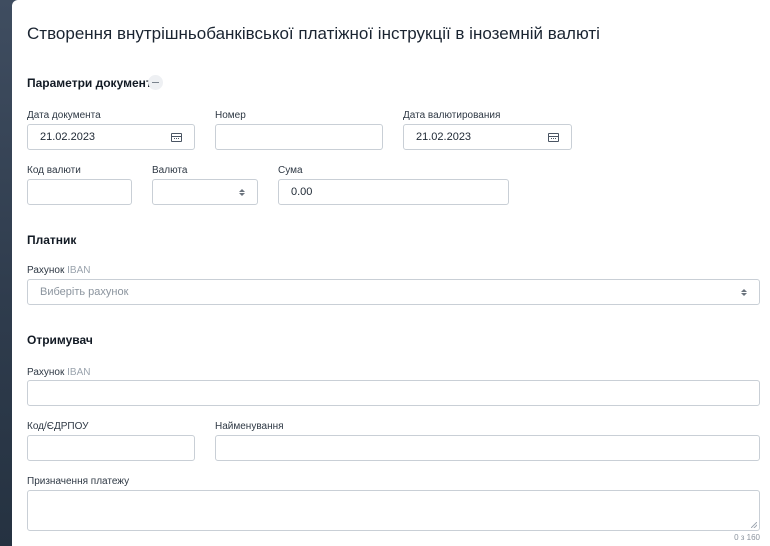 The height and width of the screenshot is (546, 770). I want to click on section-payer: Платник, so click(52, 240).